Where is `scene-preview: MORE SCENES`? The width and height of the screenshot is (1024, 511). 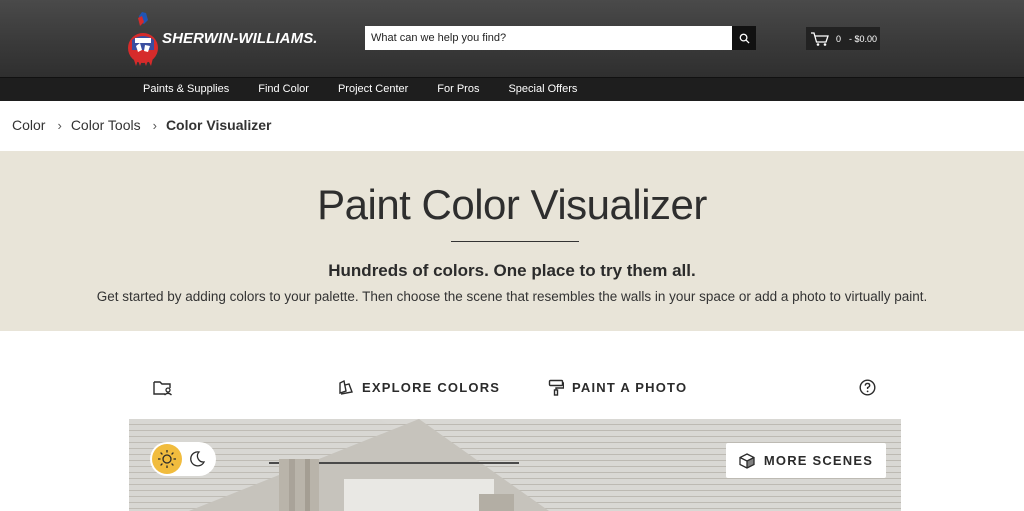 scene-preview: MORE SCENES is located at coordinates (515, 465).